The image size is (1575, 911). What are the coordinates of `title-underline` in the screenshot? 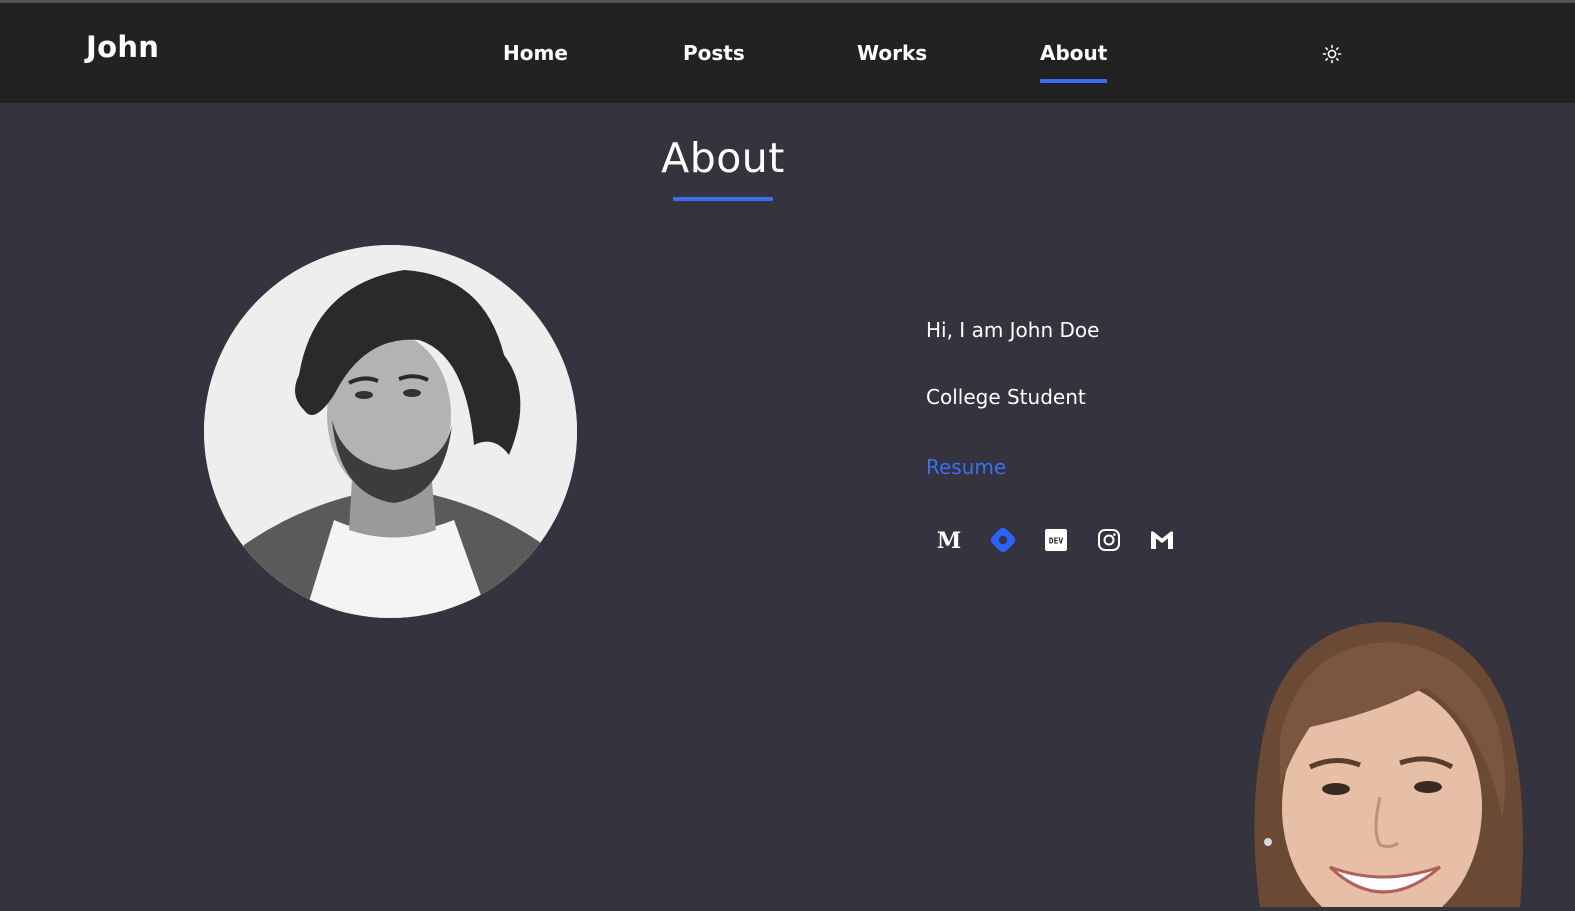 It's located at (723, 199).